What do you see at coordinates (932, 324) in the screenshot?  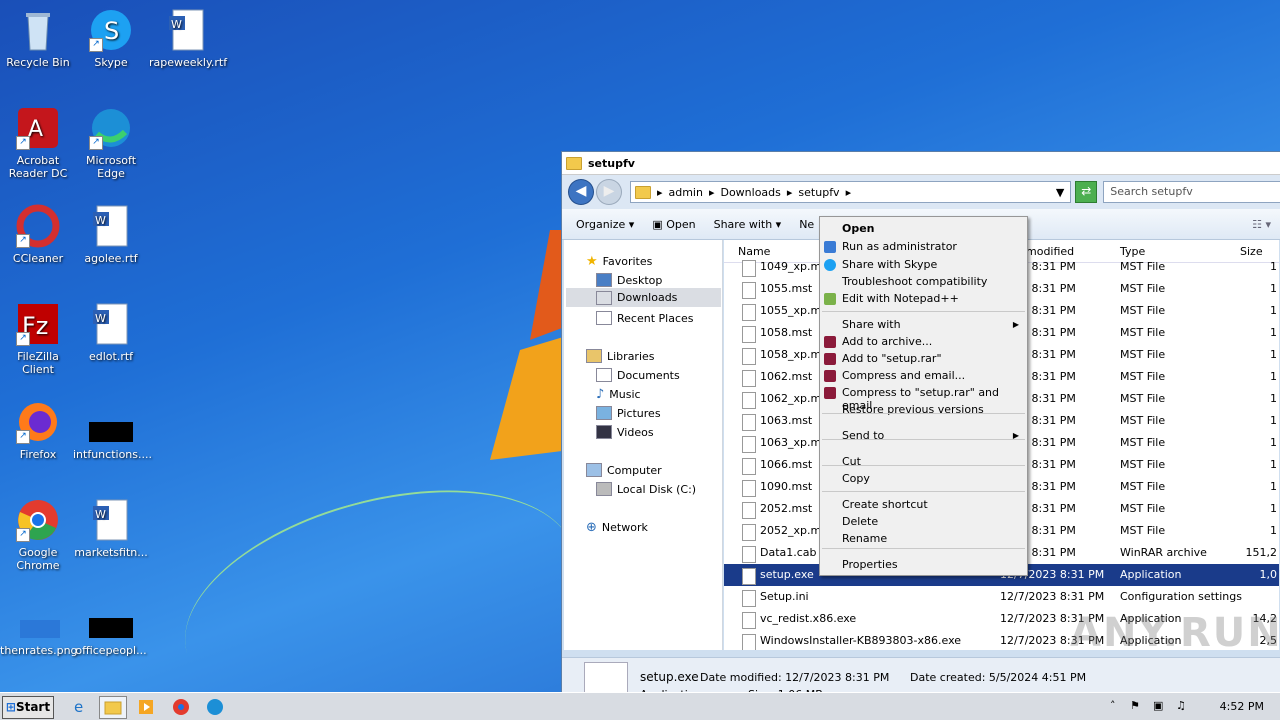 I see `menu-item-share-with: Share with` at bounding box center [932, 324].